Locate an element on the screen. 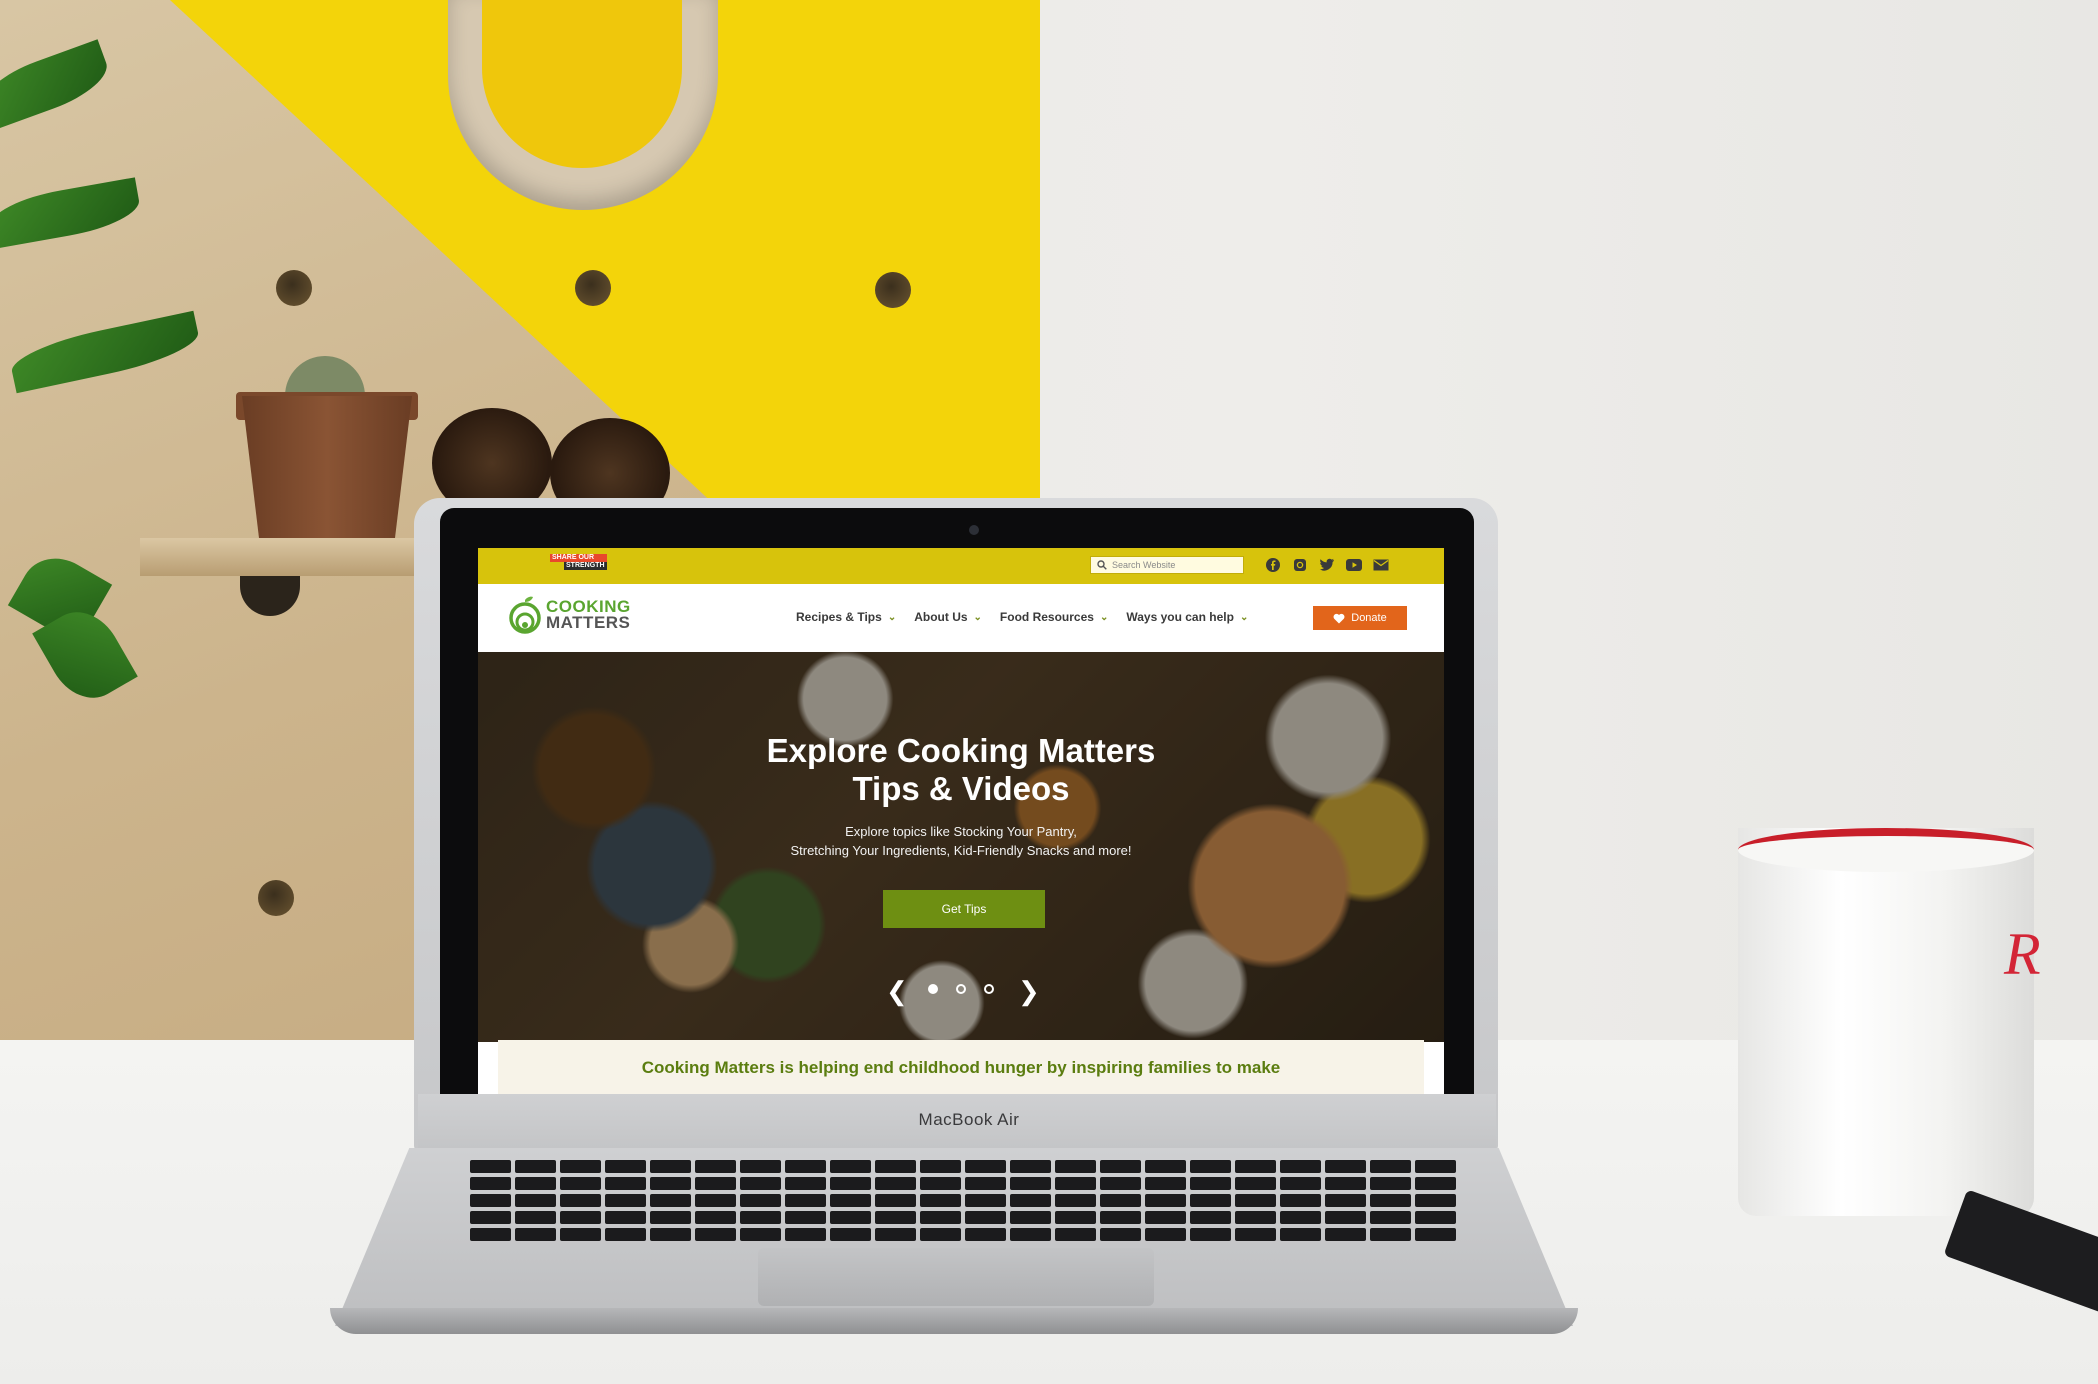  webcam is located at coordinates (974, 530).